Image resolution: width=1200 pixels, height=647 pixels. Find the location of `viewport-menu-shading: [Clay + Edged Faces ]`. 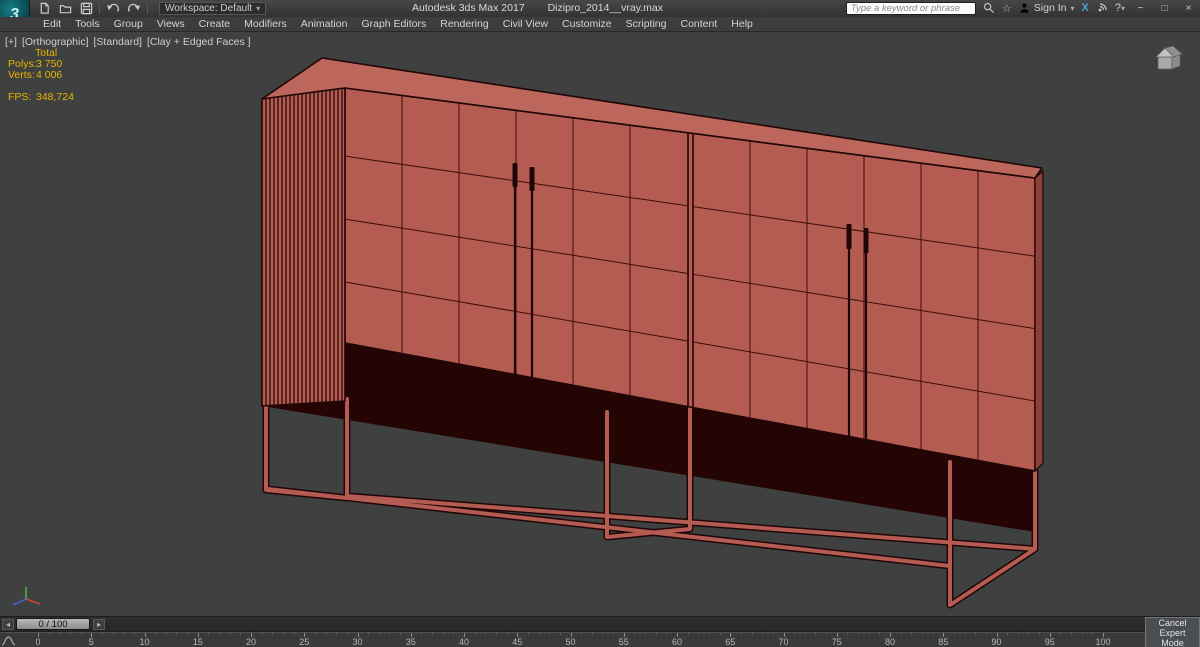

viewport-menu-shading: [Clay + Edged Faces ] is located at coordinates (199, 42).